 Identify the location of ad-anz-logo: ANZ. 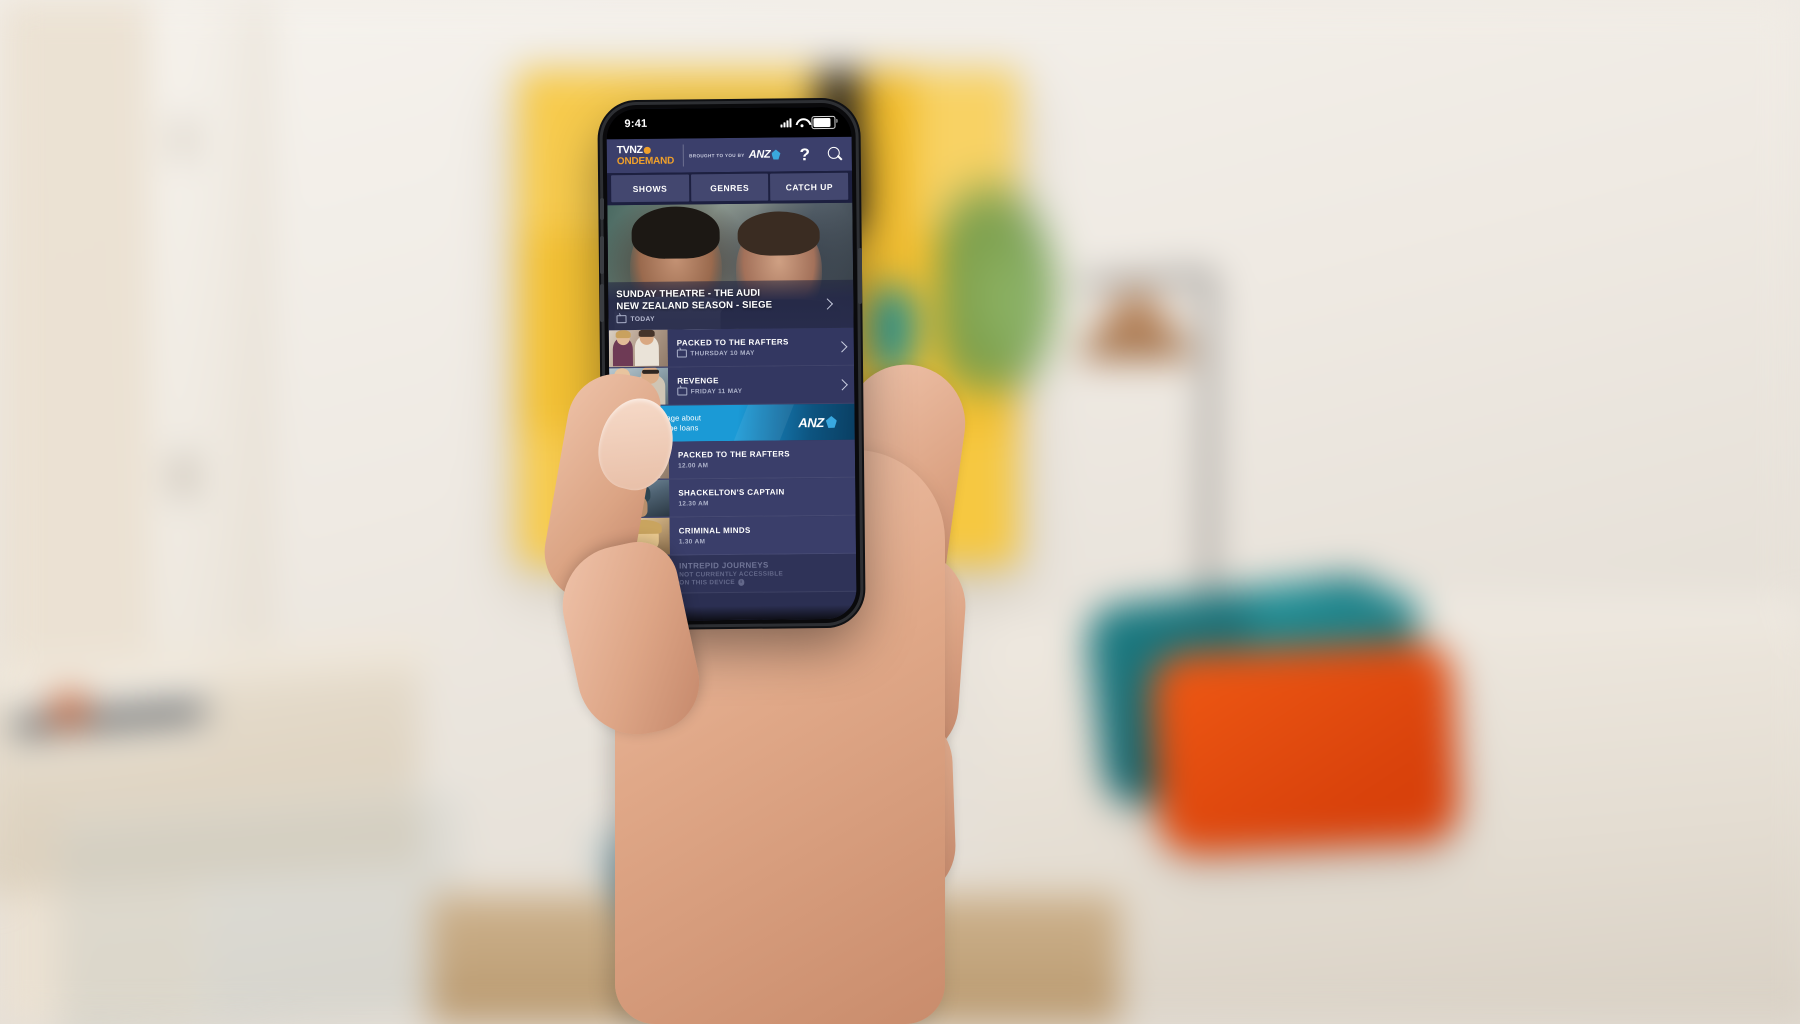
(818, 422).